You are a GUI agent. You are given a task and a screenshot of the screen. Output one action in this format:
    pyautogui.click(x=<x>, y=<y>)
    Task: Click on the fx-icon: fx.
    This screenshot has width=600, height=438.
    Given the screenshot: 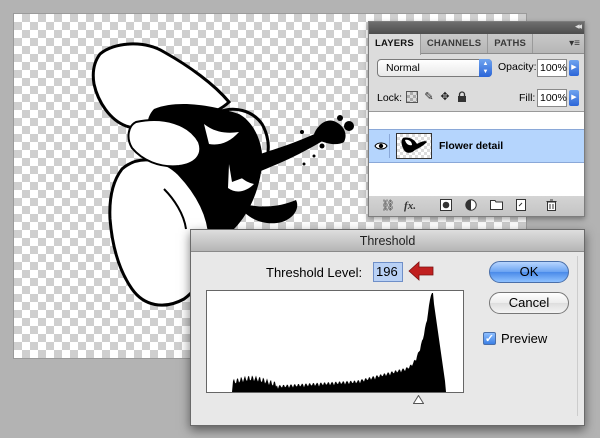 What is the action you would take?
    pyautogui.click(x=410, y=206)
    